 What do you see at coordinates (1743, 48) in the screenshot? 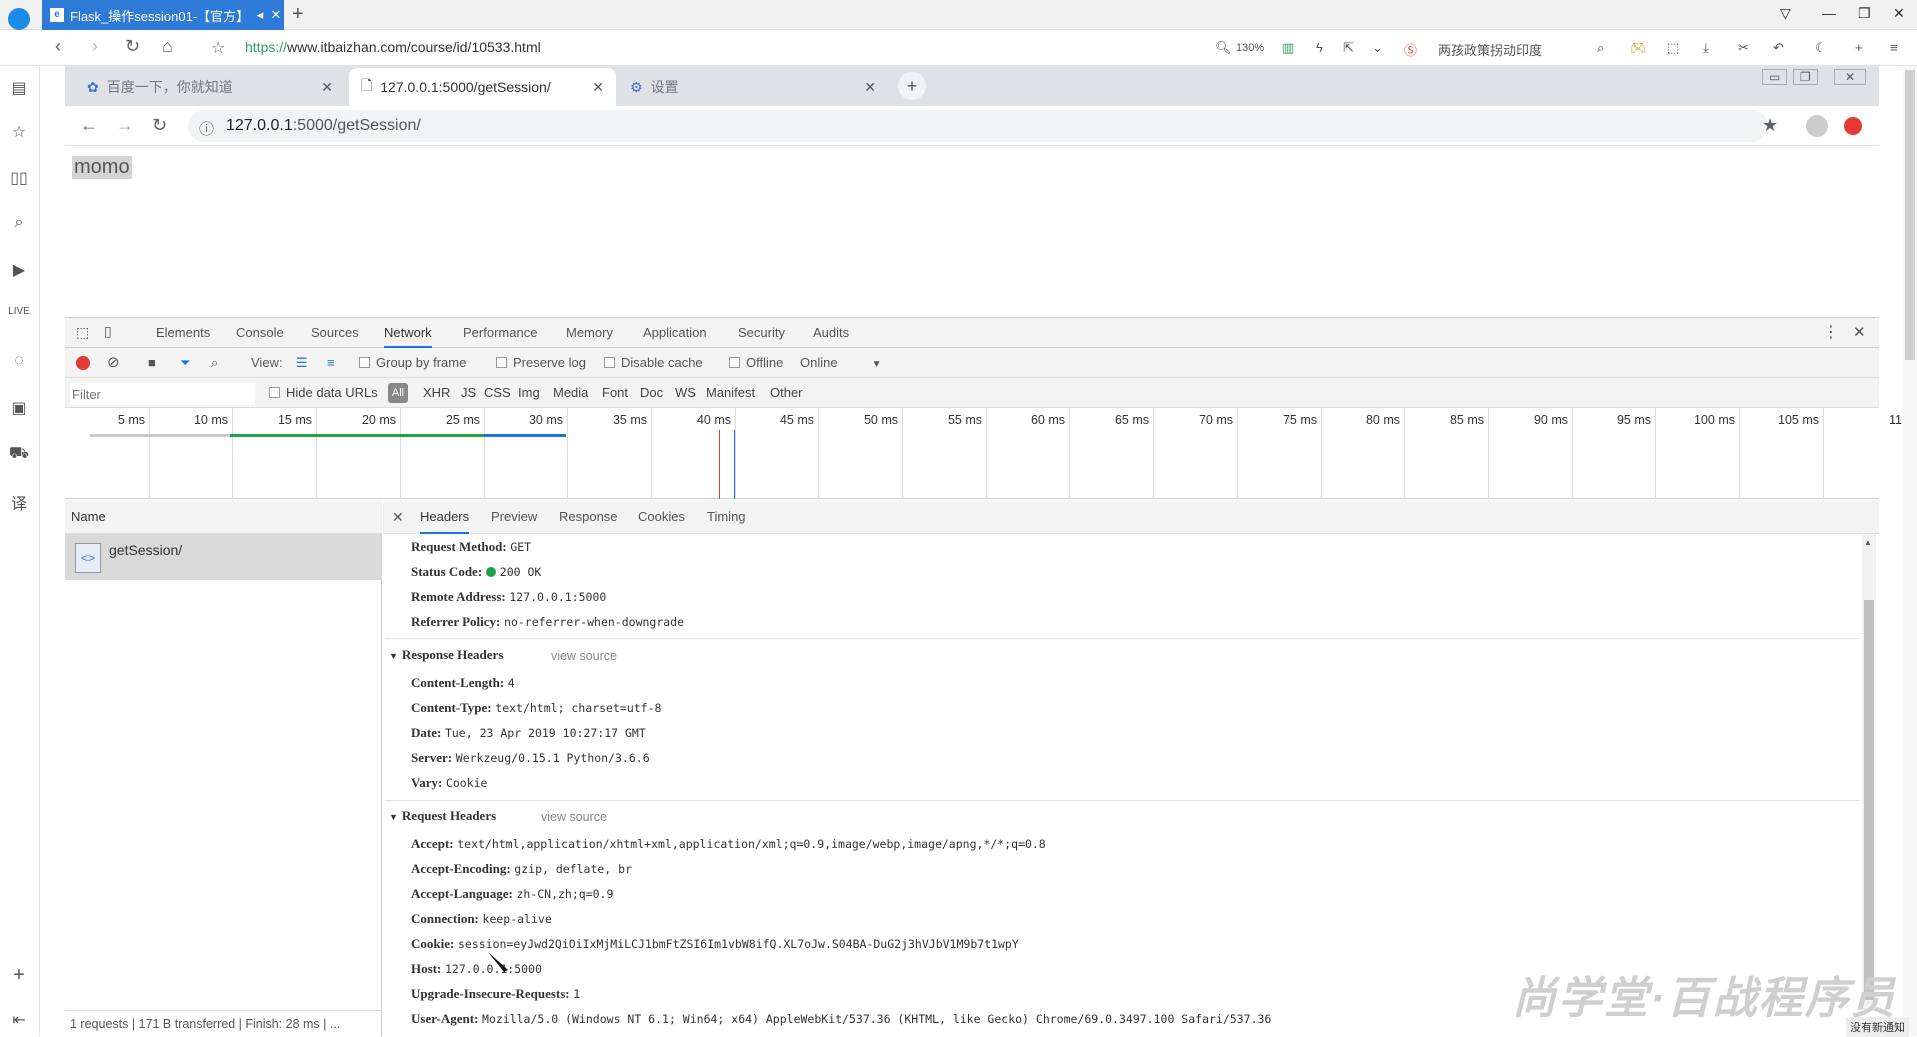
I see `screenshot-icon: ✂` at bounding box center [1743, 48].